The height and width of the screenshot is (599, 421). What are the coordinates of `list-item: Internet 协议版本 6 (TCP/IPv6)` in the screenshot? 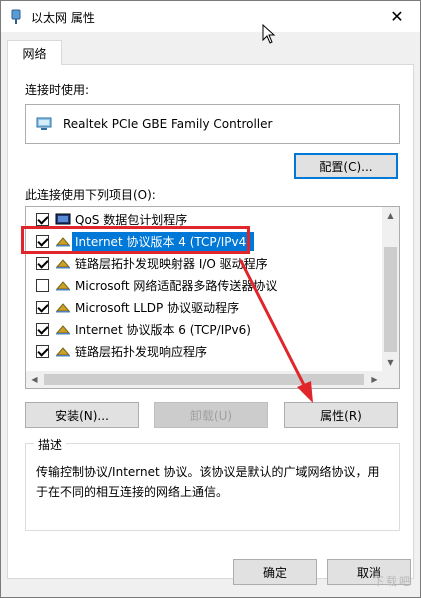 It's located at (204, 329).